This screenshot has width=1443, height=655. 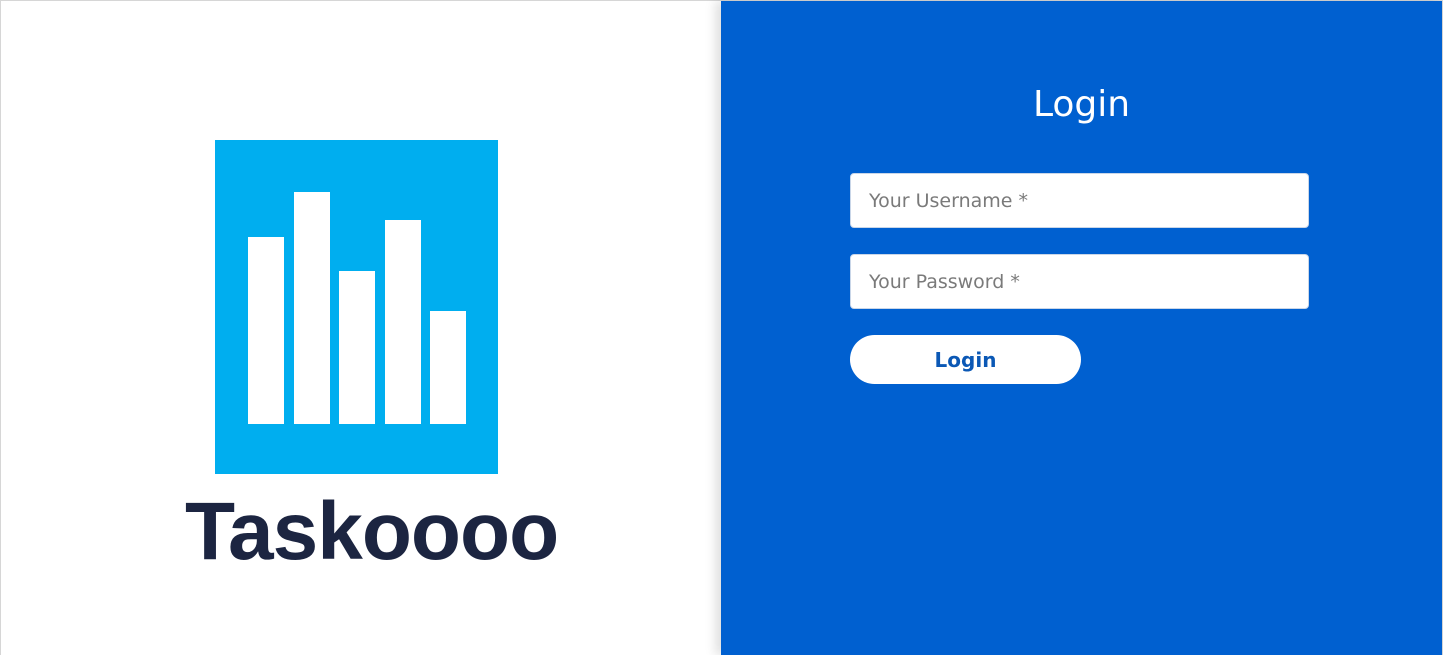 I want to click on brand-name: Taskoooo, so click(x=372, y=531).